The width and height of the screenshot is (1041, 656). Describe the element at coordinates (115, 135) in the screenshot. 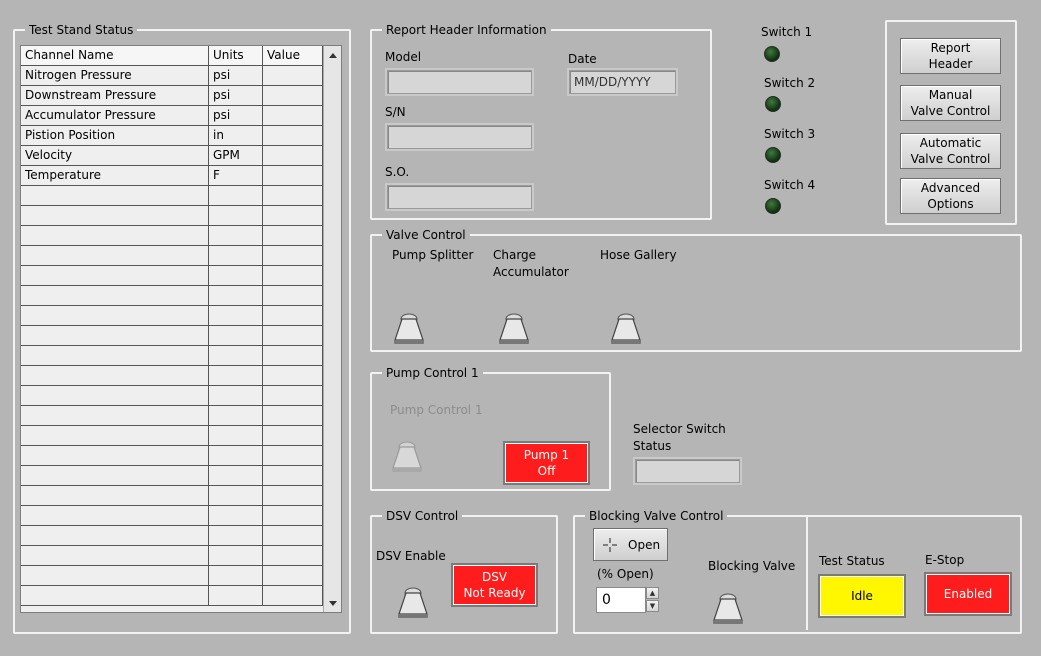

I see `channel-name-cell: Pistion Position` at that location.